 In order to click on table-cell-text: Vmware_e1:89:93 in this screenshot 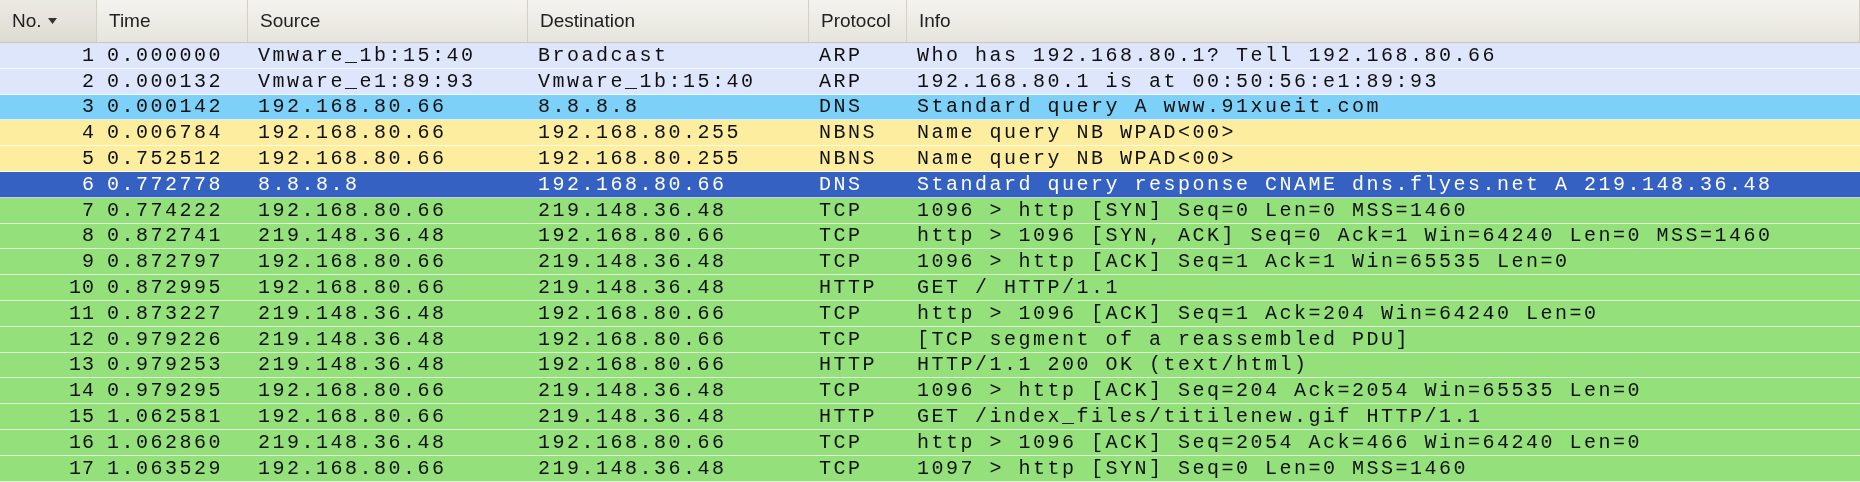, I will do `click(367, 81)`.